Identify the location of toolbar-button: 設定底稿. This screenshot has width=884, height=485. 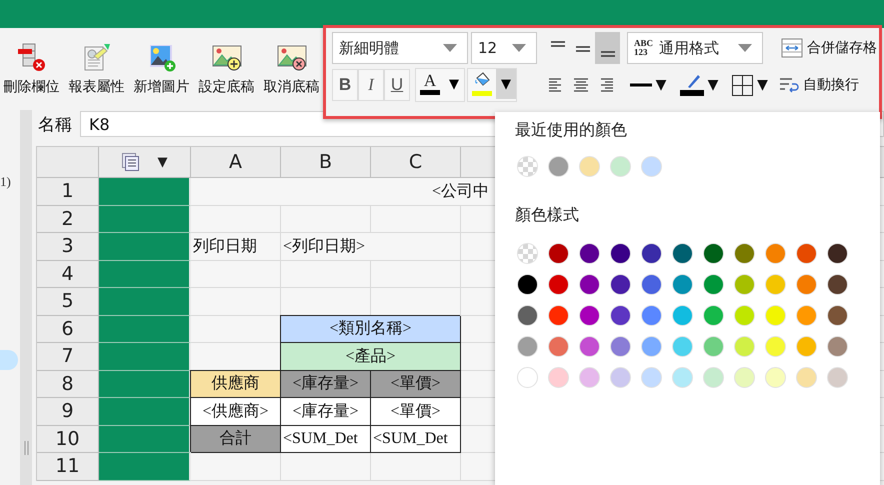
(226, 72).